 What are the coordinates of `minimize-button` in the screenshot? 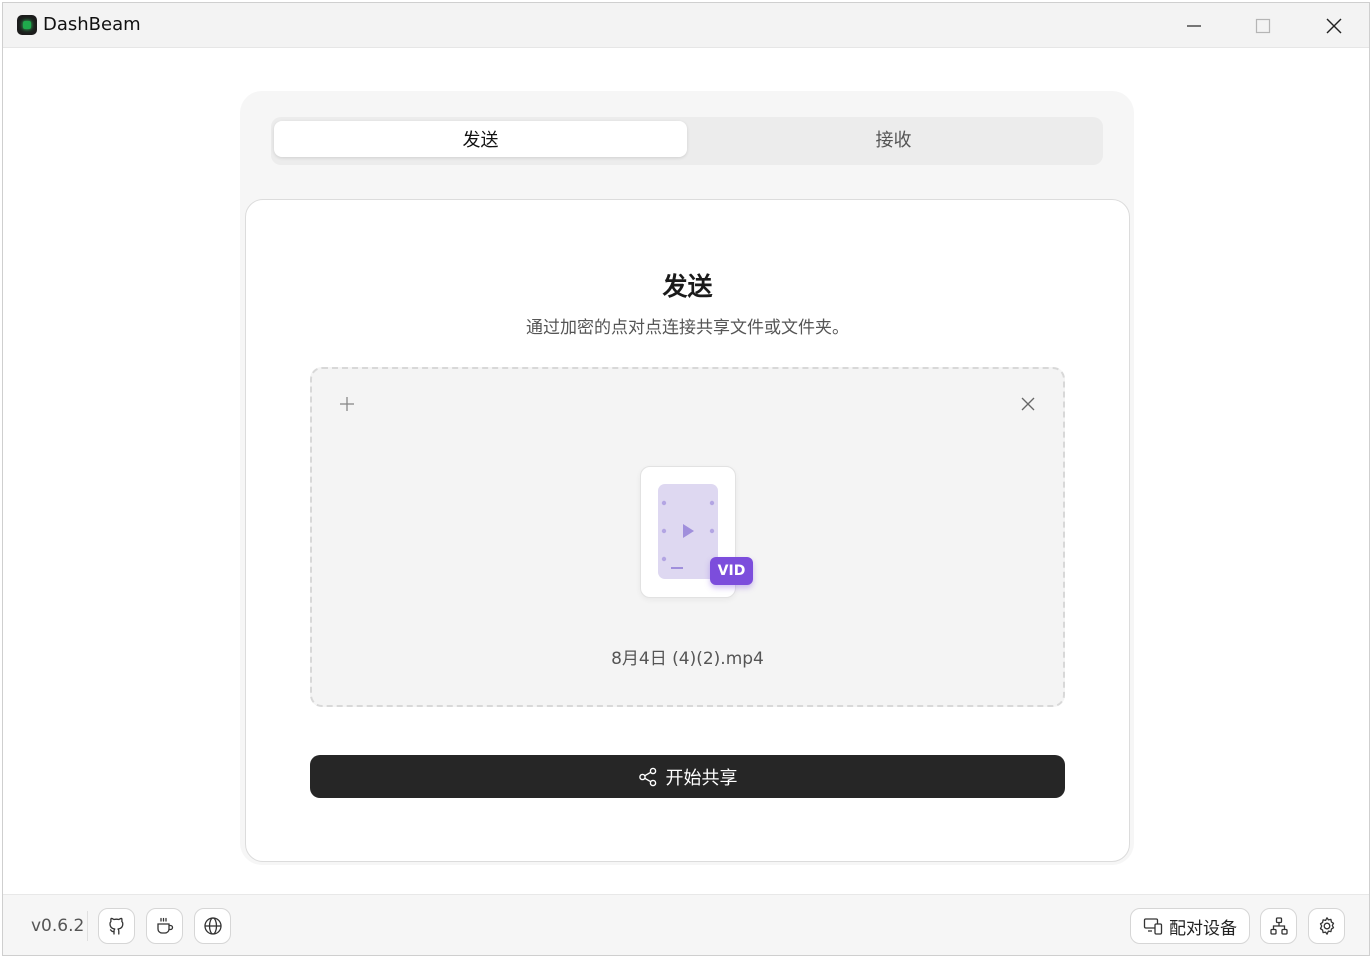 It's located at (1194, 25).